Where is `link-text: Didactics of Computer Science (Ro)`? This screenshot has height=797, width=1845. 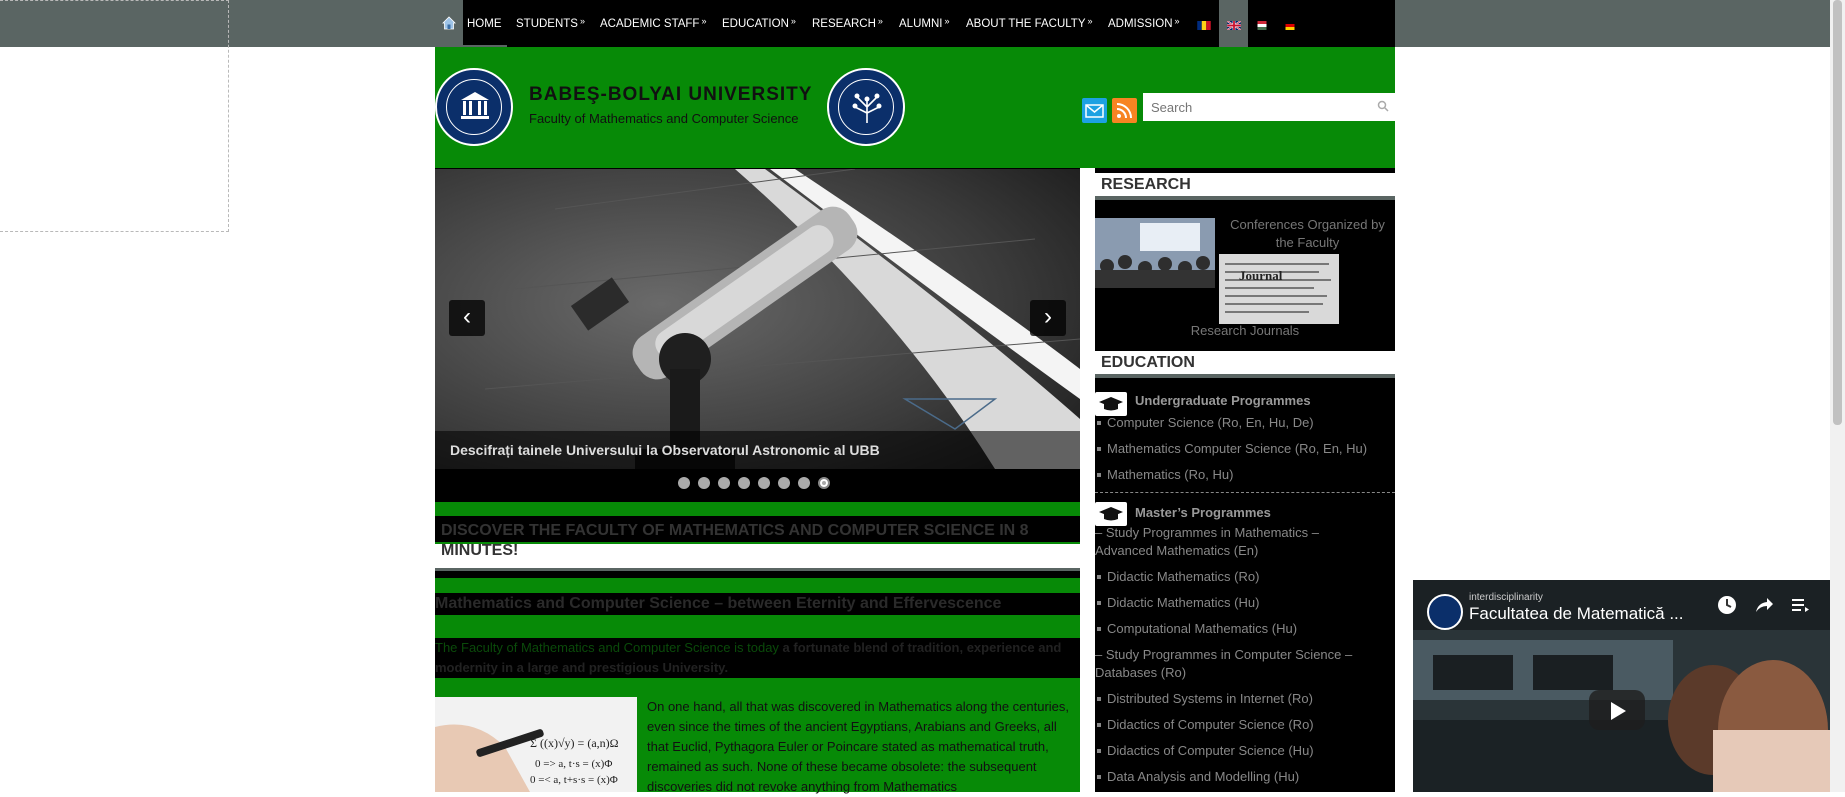 link-text: Didactics of Computer Science (Ro) is located at coordinates (1210, 724).